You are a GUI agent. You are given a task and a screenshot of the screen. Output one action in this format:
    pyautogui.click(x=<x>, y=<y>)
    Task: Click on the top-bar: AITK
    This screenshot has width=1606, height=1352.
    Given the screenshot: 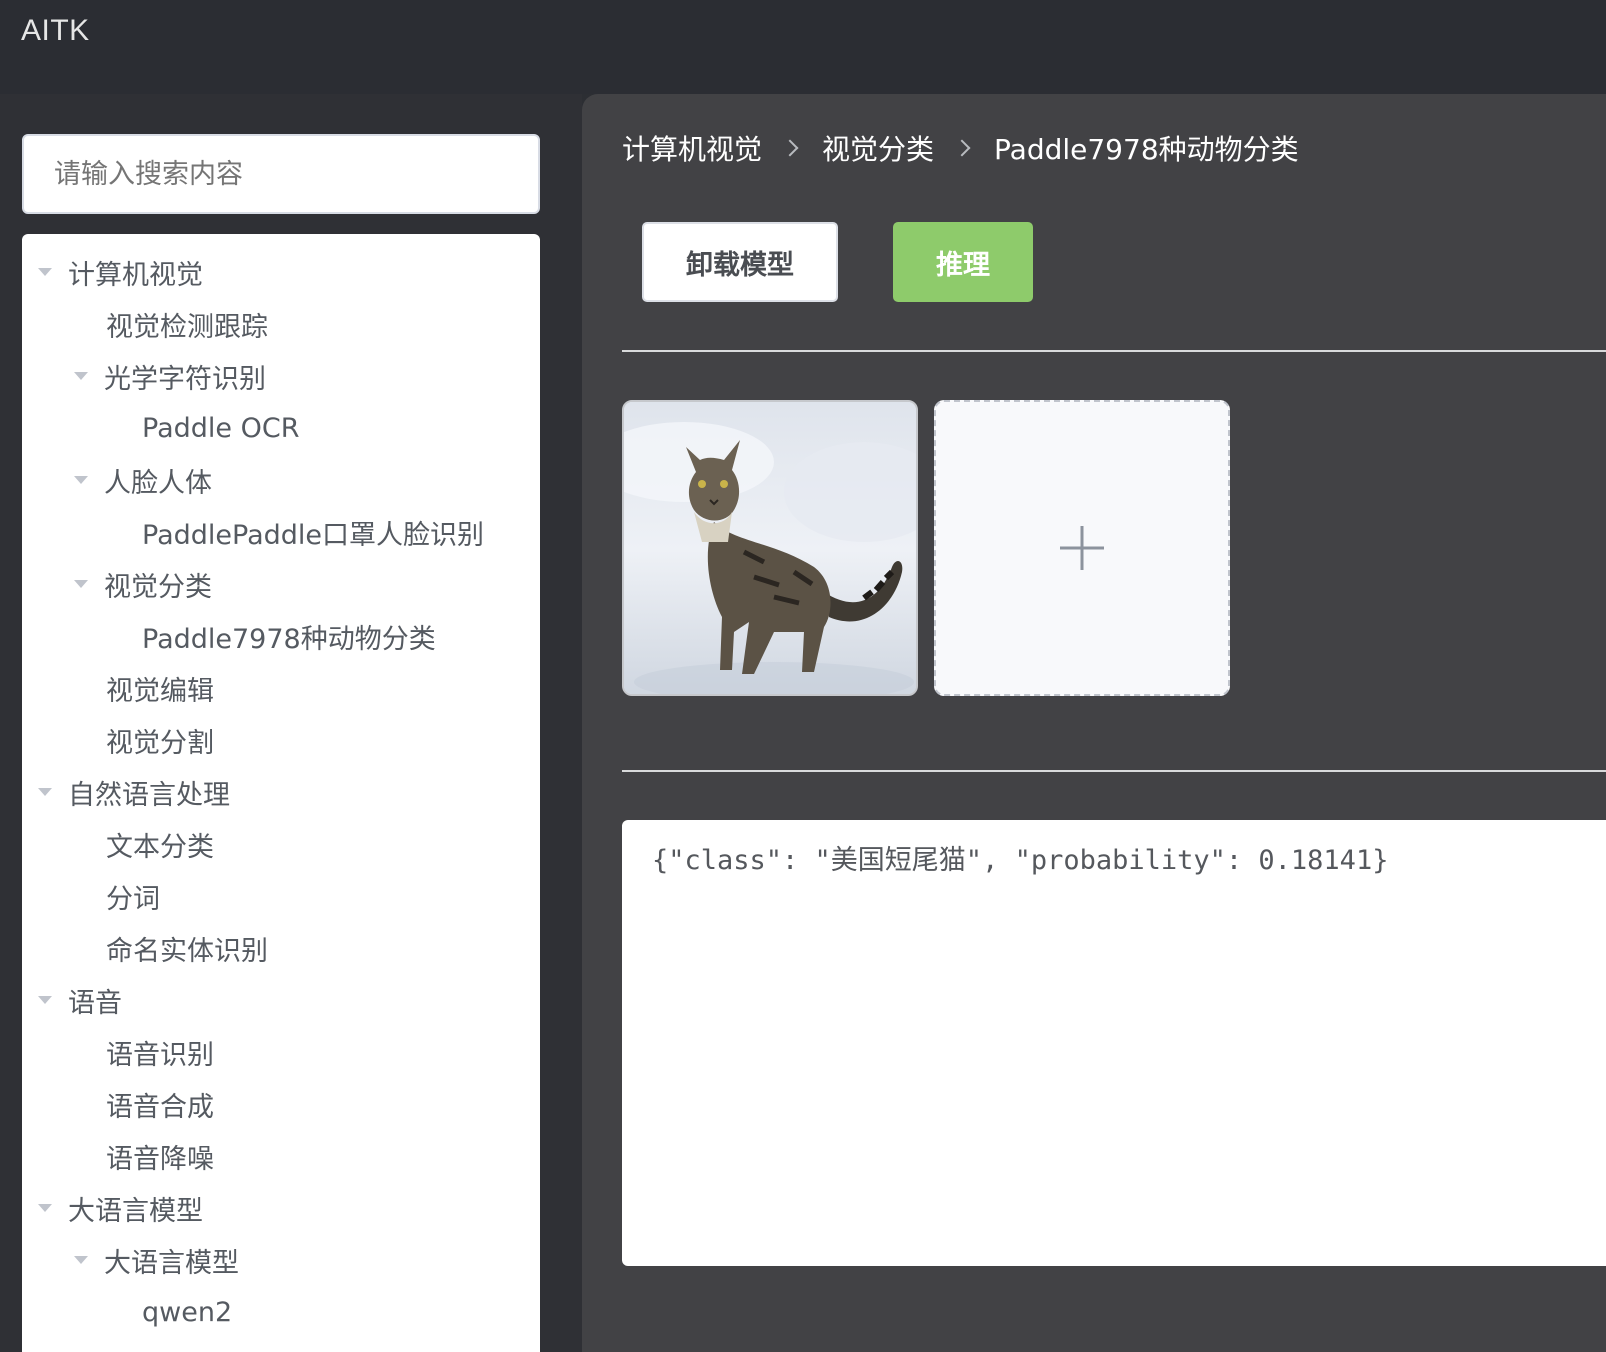 What is the action you would take?
    pyautogui.click(x=803, y=47)
    